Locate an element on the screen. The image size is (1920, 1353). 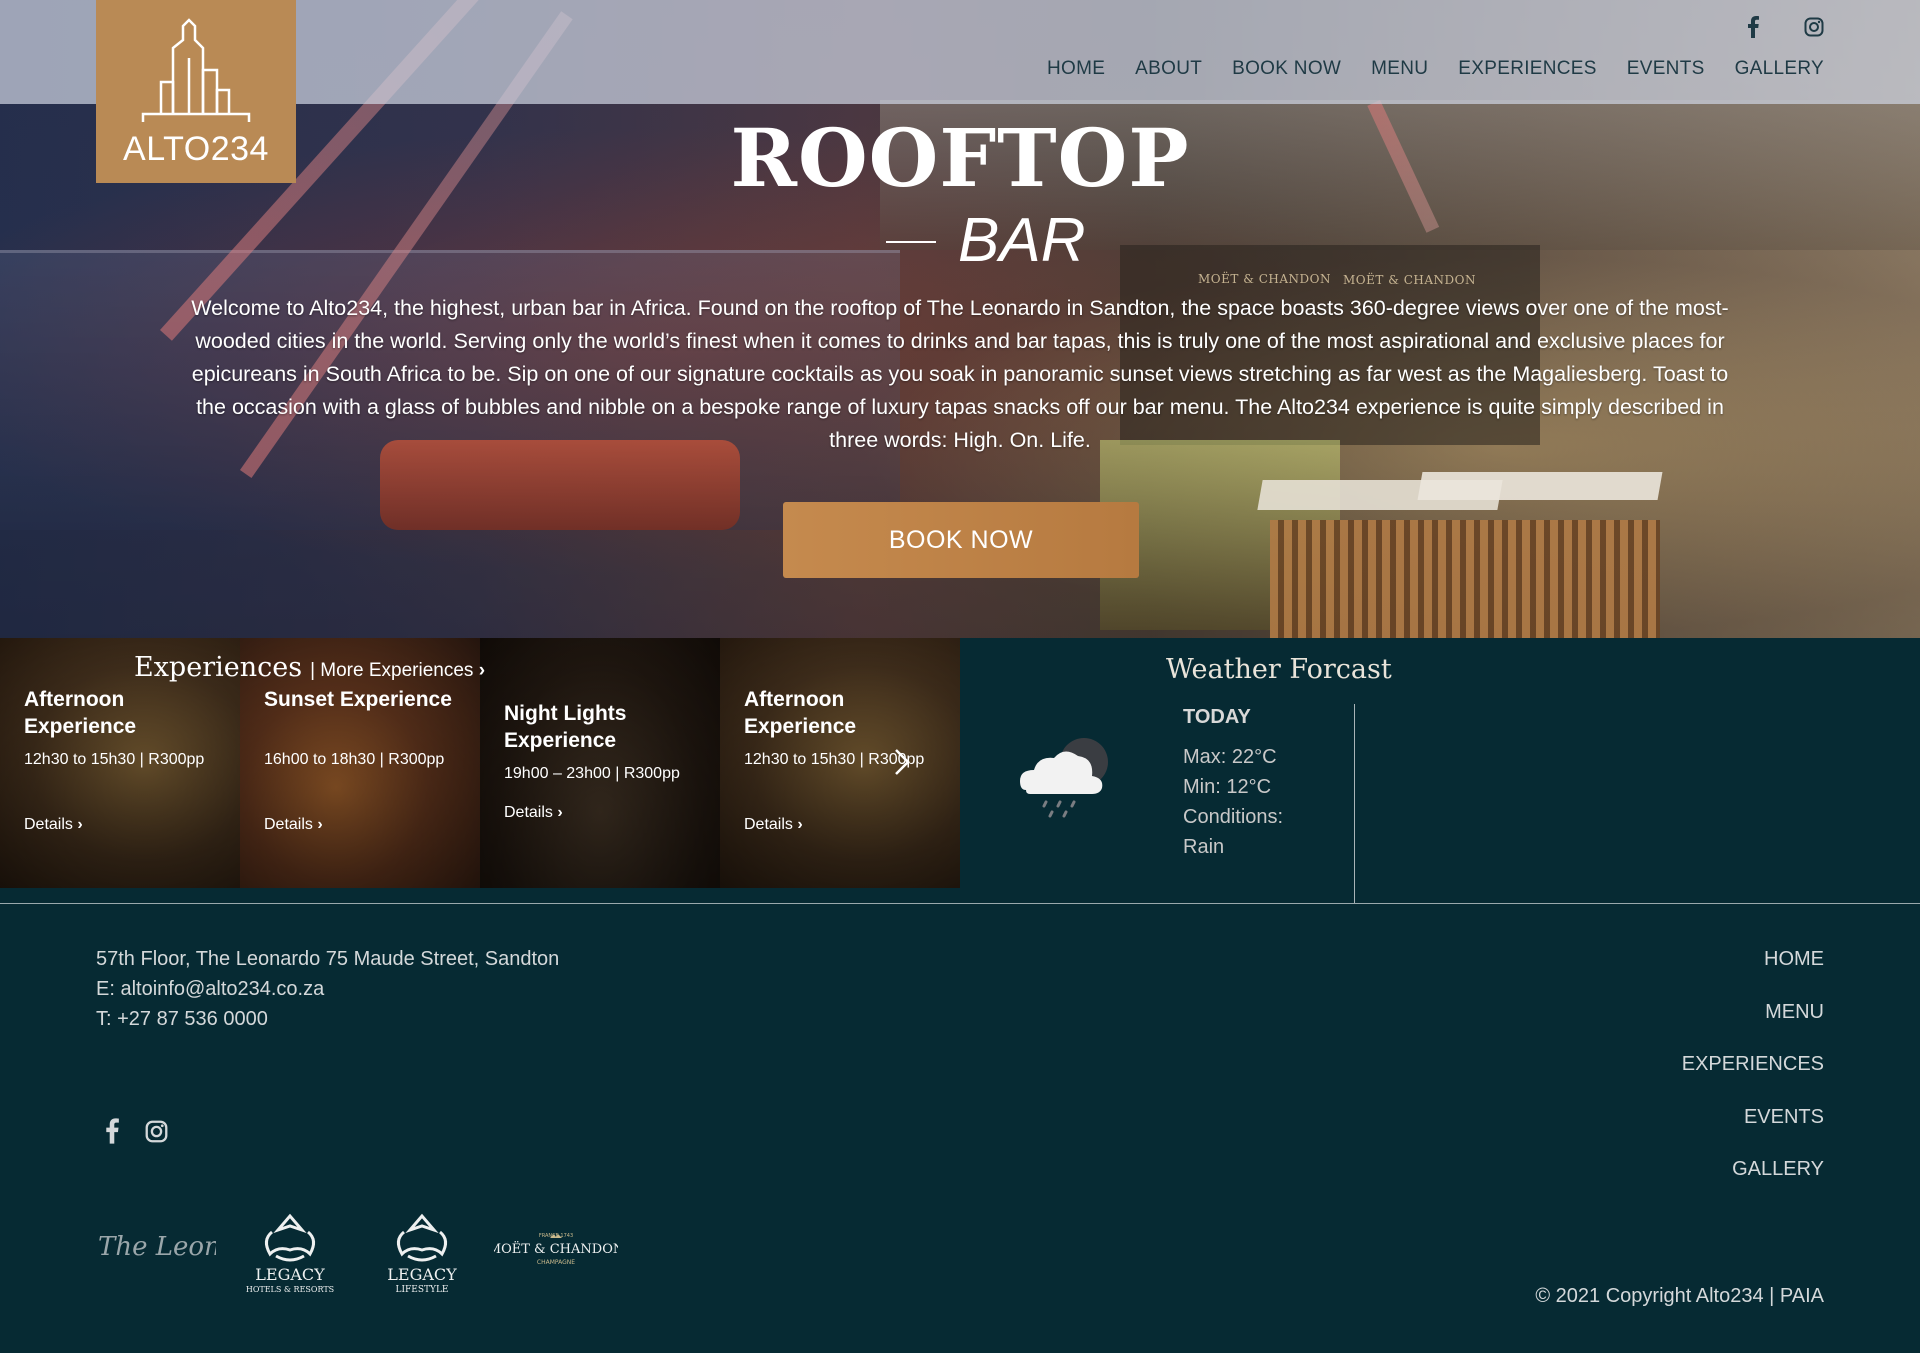
footer-nav-events: EVENTS is located at coordinates (1784, 1117).